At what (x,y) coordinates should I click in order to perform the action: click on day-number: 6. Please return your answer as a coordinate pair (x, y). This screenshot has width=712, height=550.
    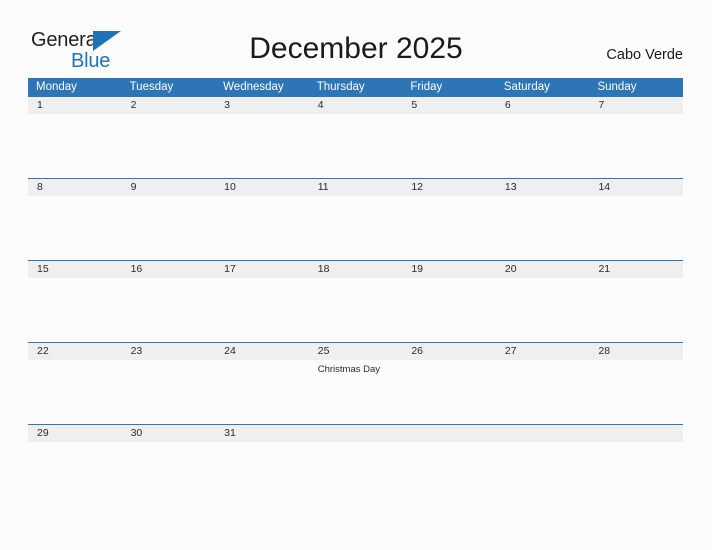
    Looking at the image, I should click on (543, 105).